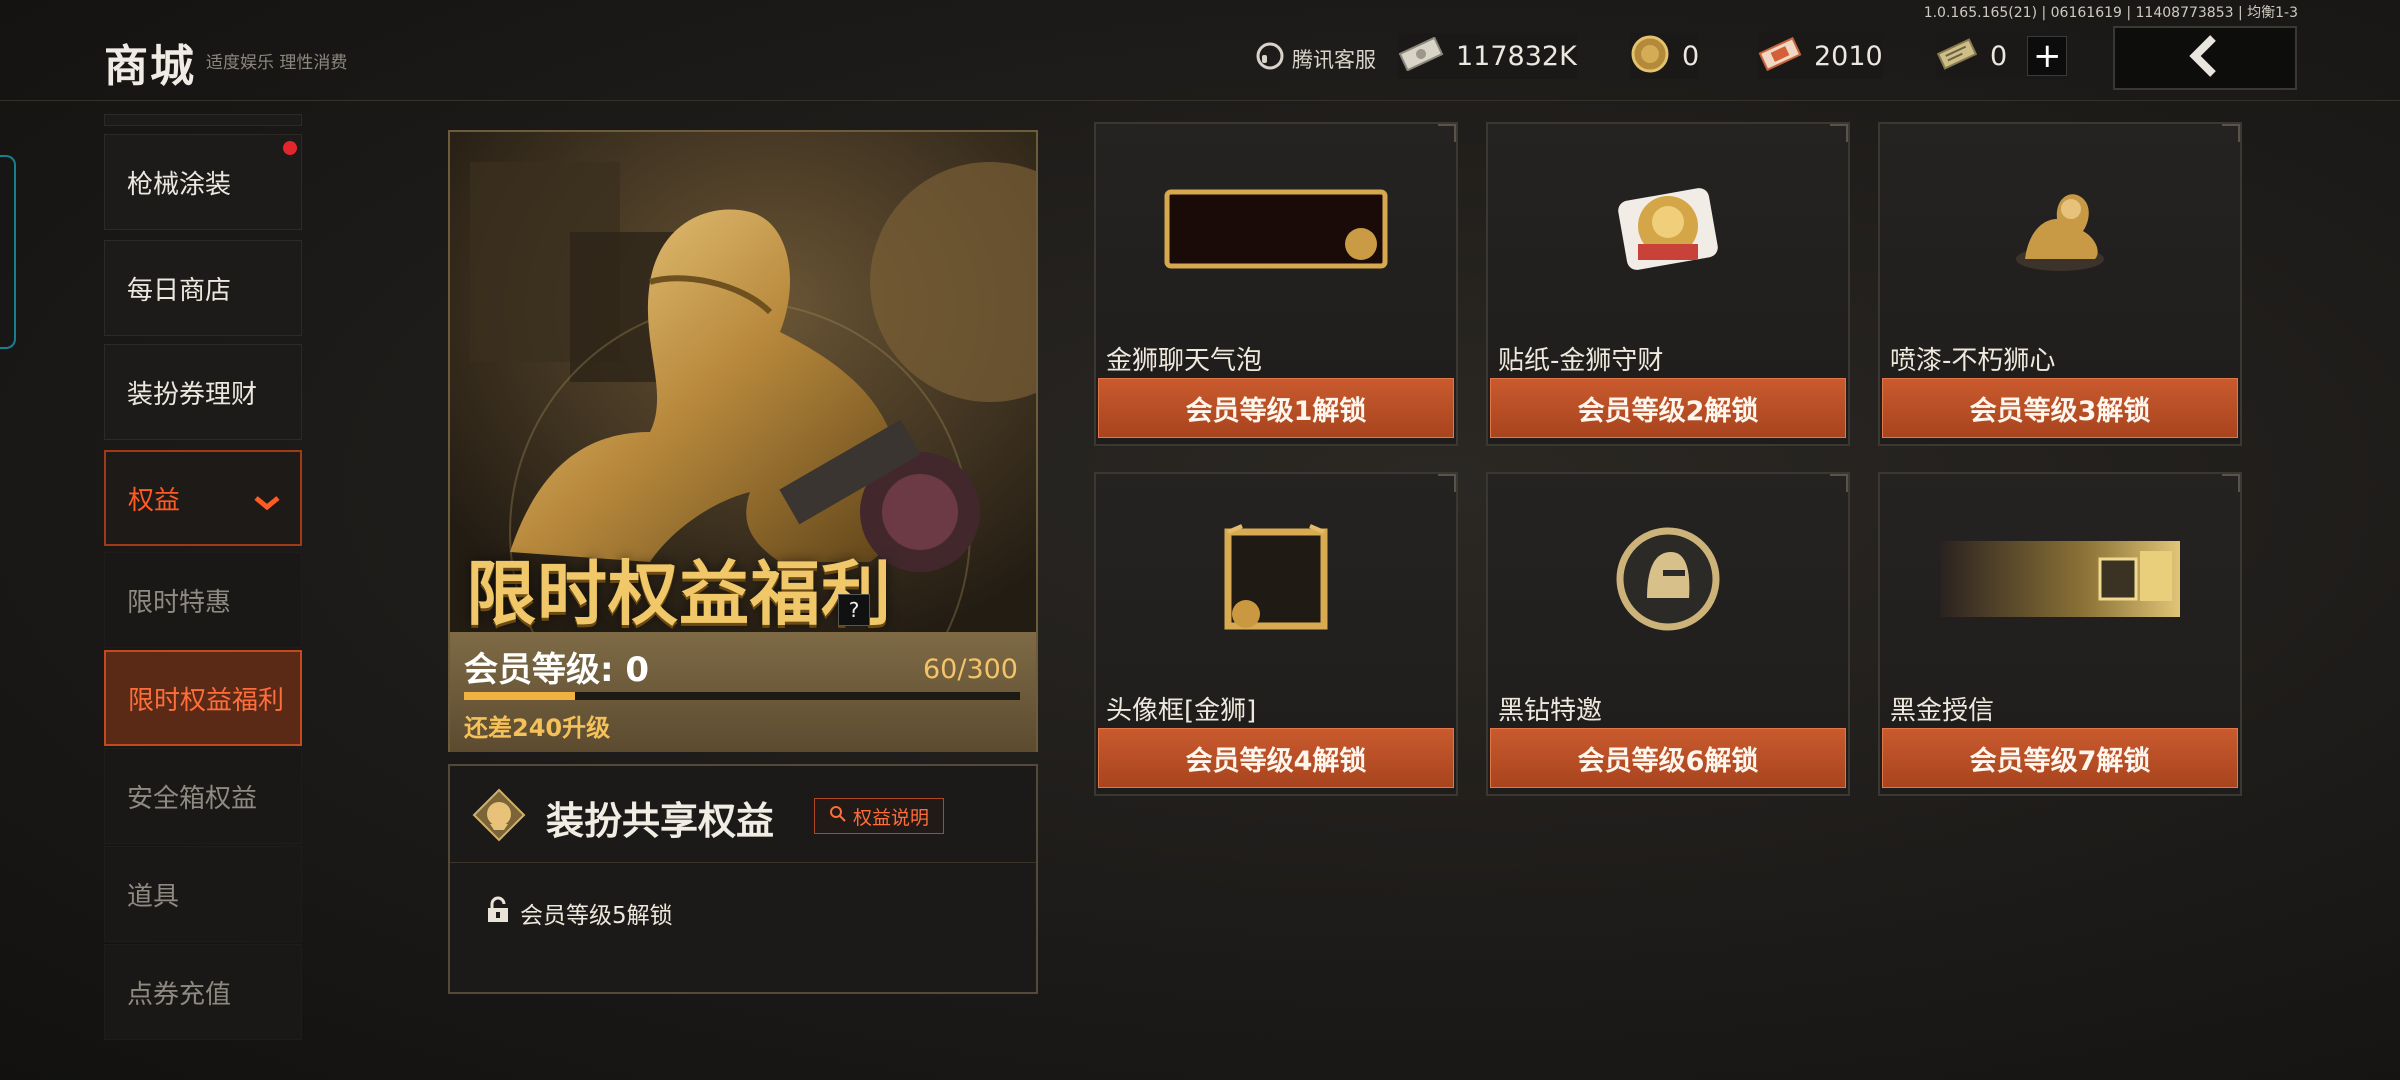  Describe the element at coordinates (557, 670) in the screenshot. I see `member-level-label: 会员等级: 0` at that location.